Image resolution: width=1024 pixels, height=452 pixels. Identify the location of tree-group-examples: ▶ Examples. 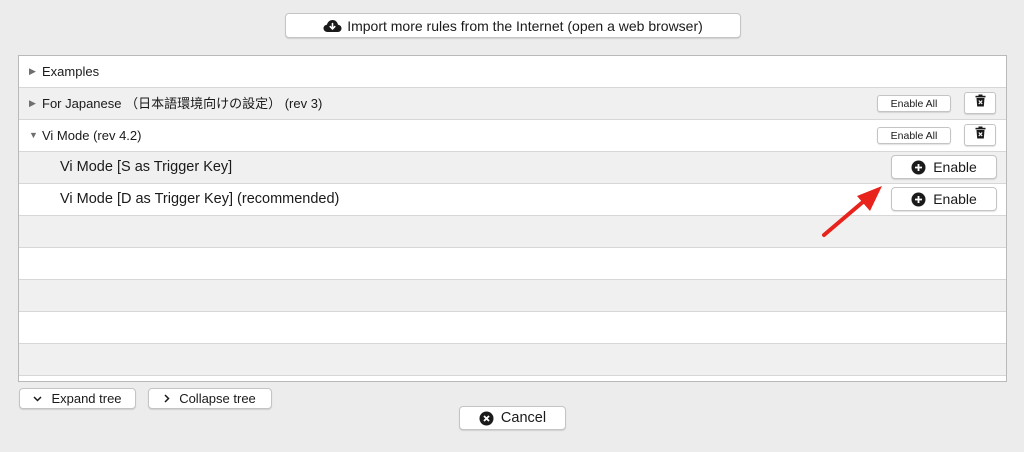
(512, 72).